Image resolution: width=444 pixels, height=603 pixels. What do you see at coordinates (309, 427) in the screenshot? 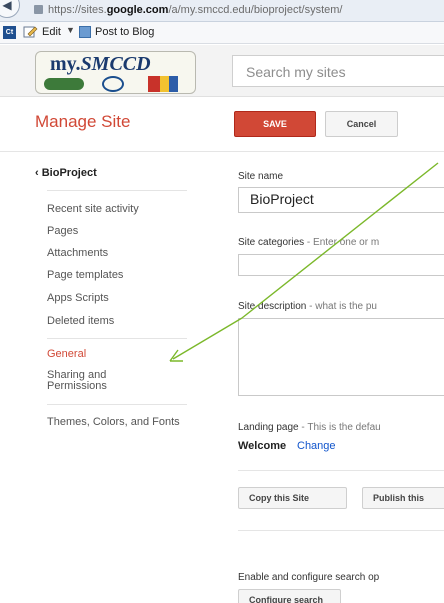
I see `landing-page-label: Landing page - This is the defau` at bounding box center [309, 427].